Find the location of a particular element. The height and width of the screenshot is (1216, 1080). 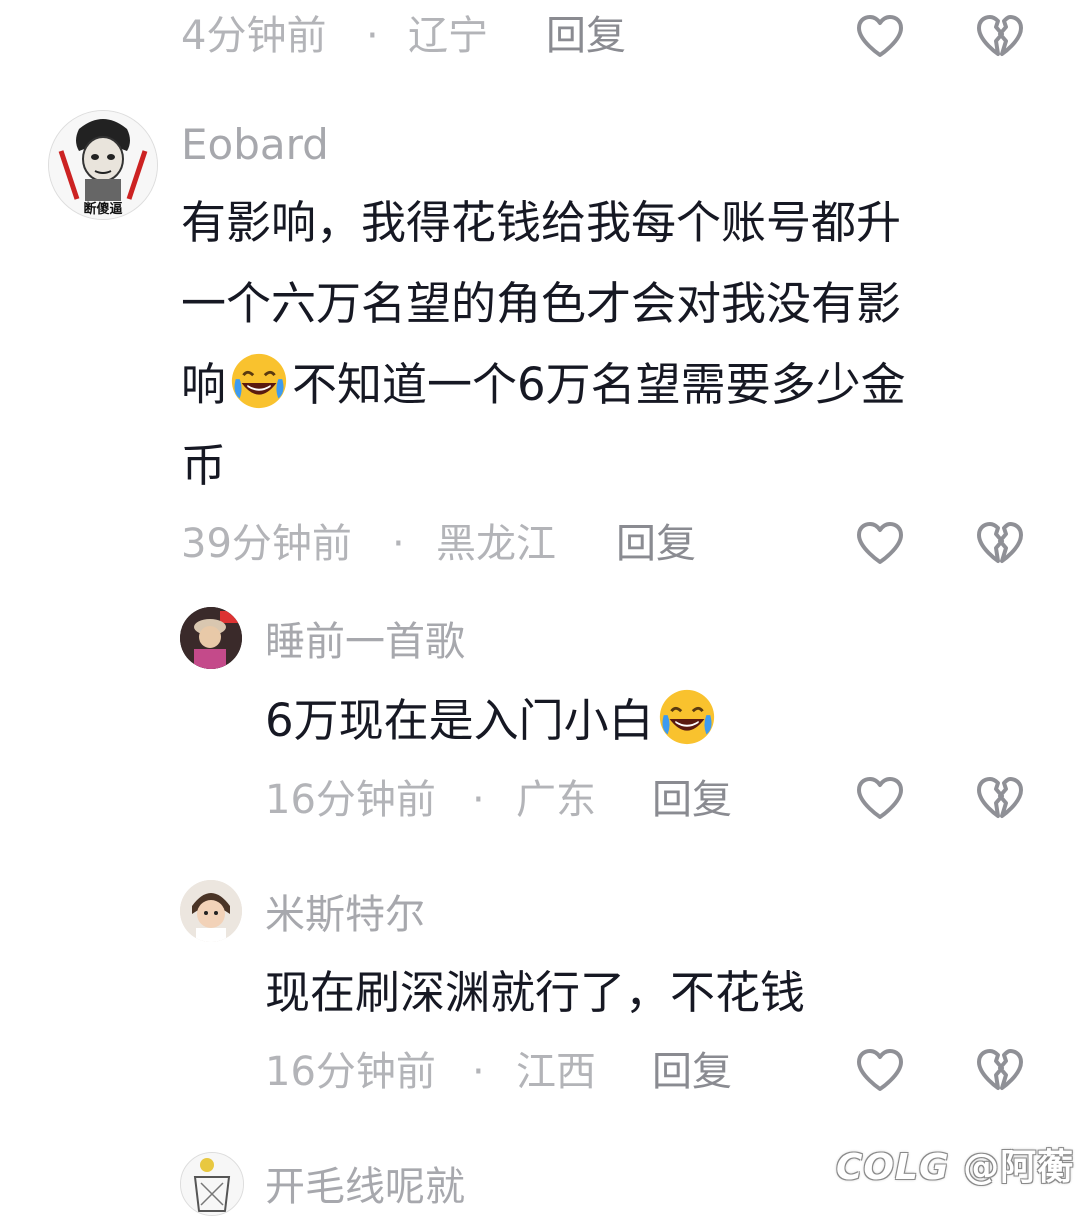

avatar-caption: 断傻逼 is located at coordinates (102, 209).